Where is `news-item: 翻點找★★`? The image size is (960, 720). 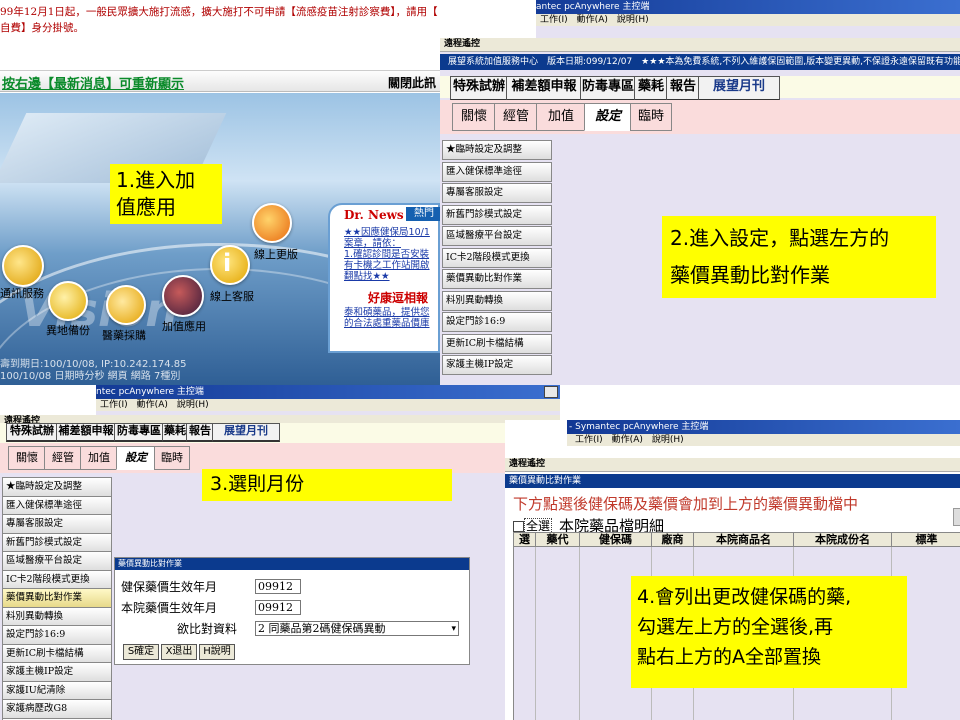
news-item: 翻點找★★ is located at coordinates (387, 276).